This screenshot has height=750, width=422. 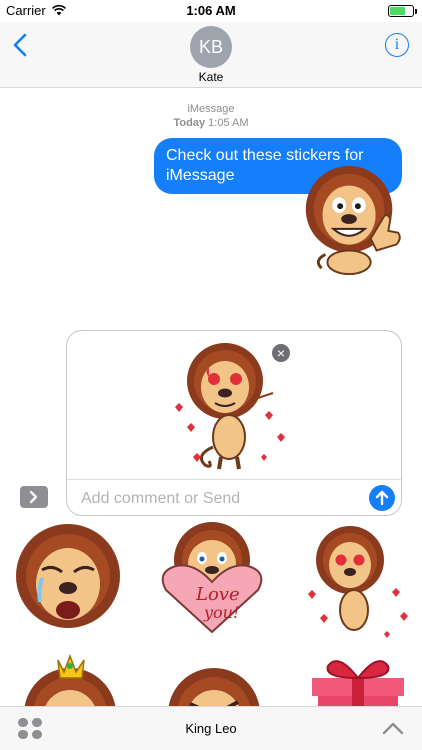 What do you see at coordinates (214, 674) in the screenshot?
I see `sticker-lion-angry` at bounding box center [214, 674].